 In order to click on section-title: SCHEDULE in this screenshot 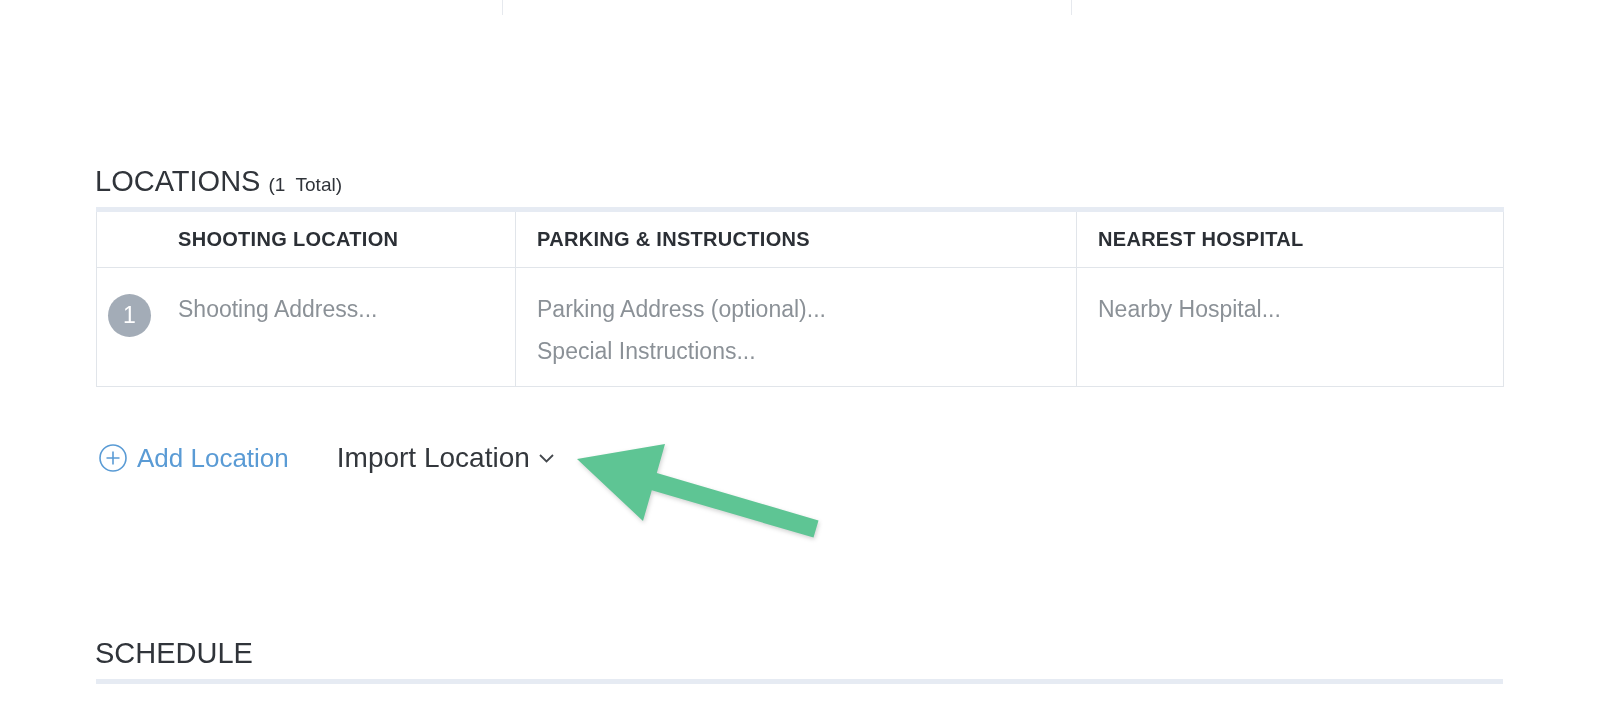, I will do `click(174, 653)`.